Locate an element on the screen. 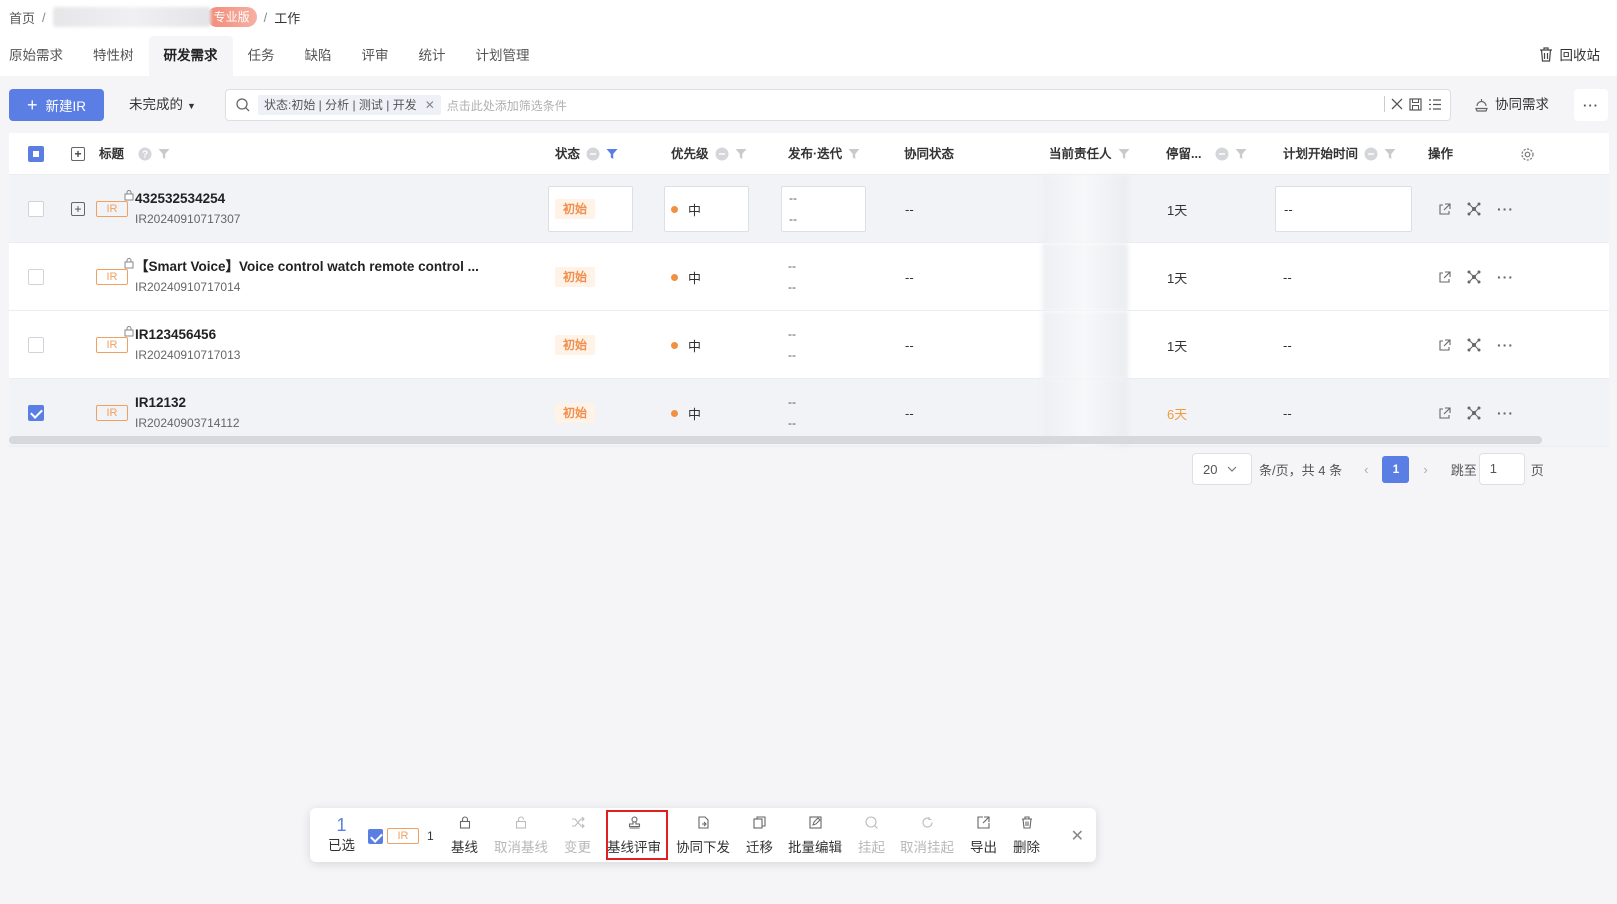 The image size is (1617, 904). type-checkbox is located at coordinates (375, 836).